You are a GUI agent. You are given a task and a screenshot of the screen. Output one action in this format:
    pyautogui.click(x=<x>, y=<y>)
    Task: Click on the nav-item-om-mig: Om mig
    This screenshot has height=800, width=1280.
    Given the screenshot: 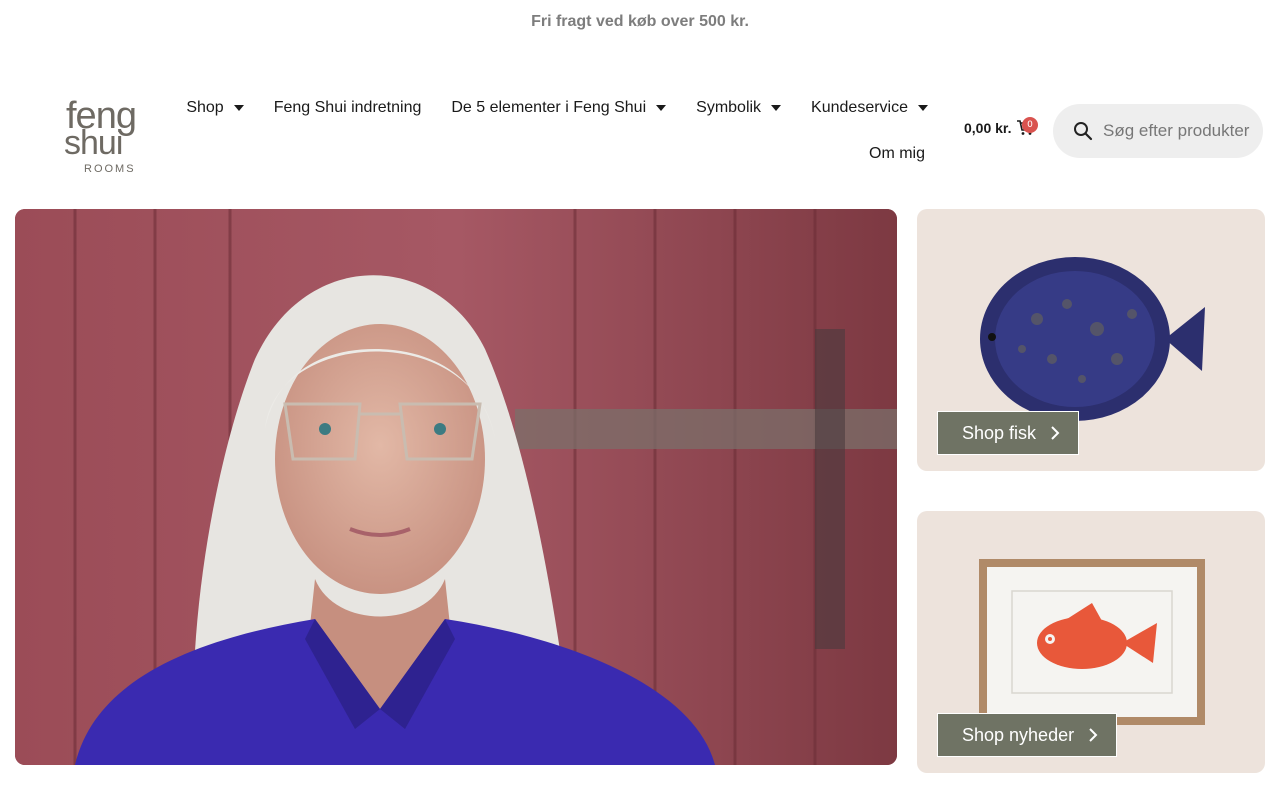 What is the action you would take?
    pyautogui.click(x=897, y=154)
    